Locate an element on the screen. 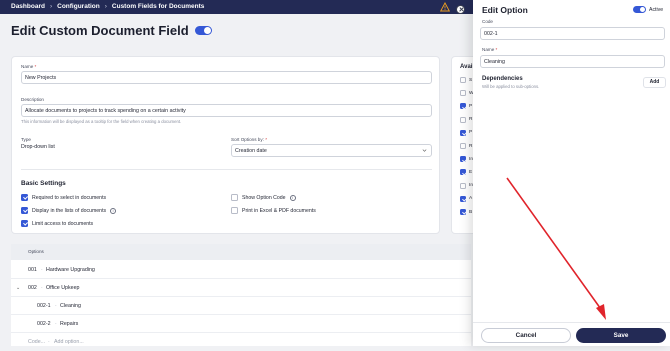 Image resolution: width=670 pixels, height=351 pixels. code-label: Code is located at coordinates (487, 21).